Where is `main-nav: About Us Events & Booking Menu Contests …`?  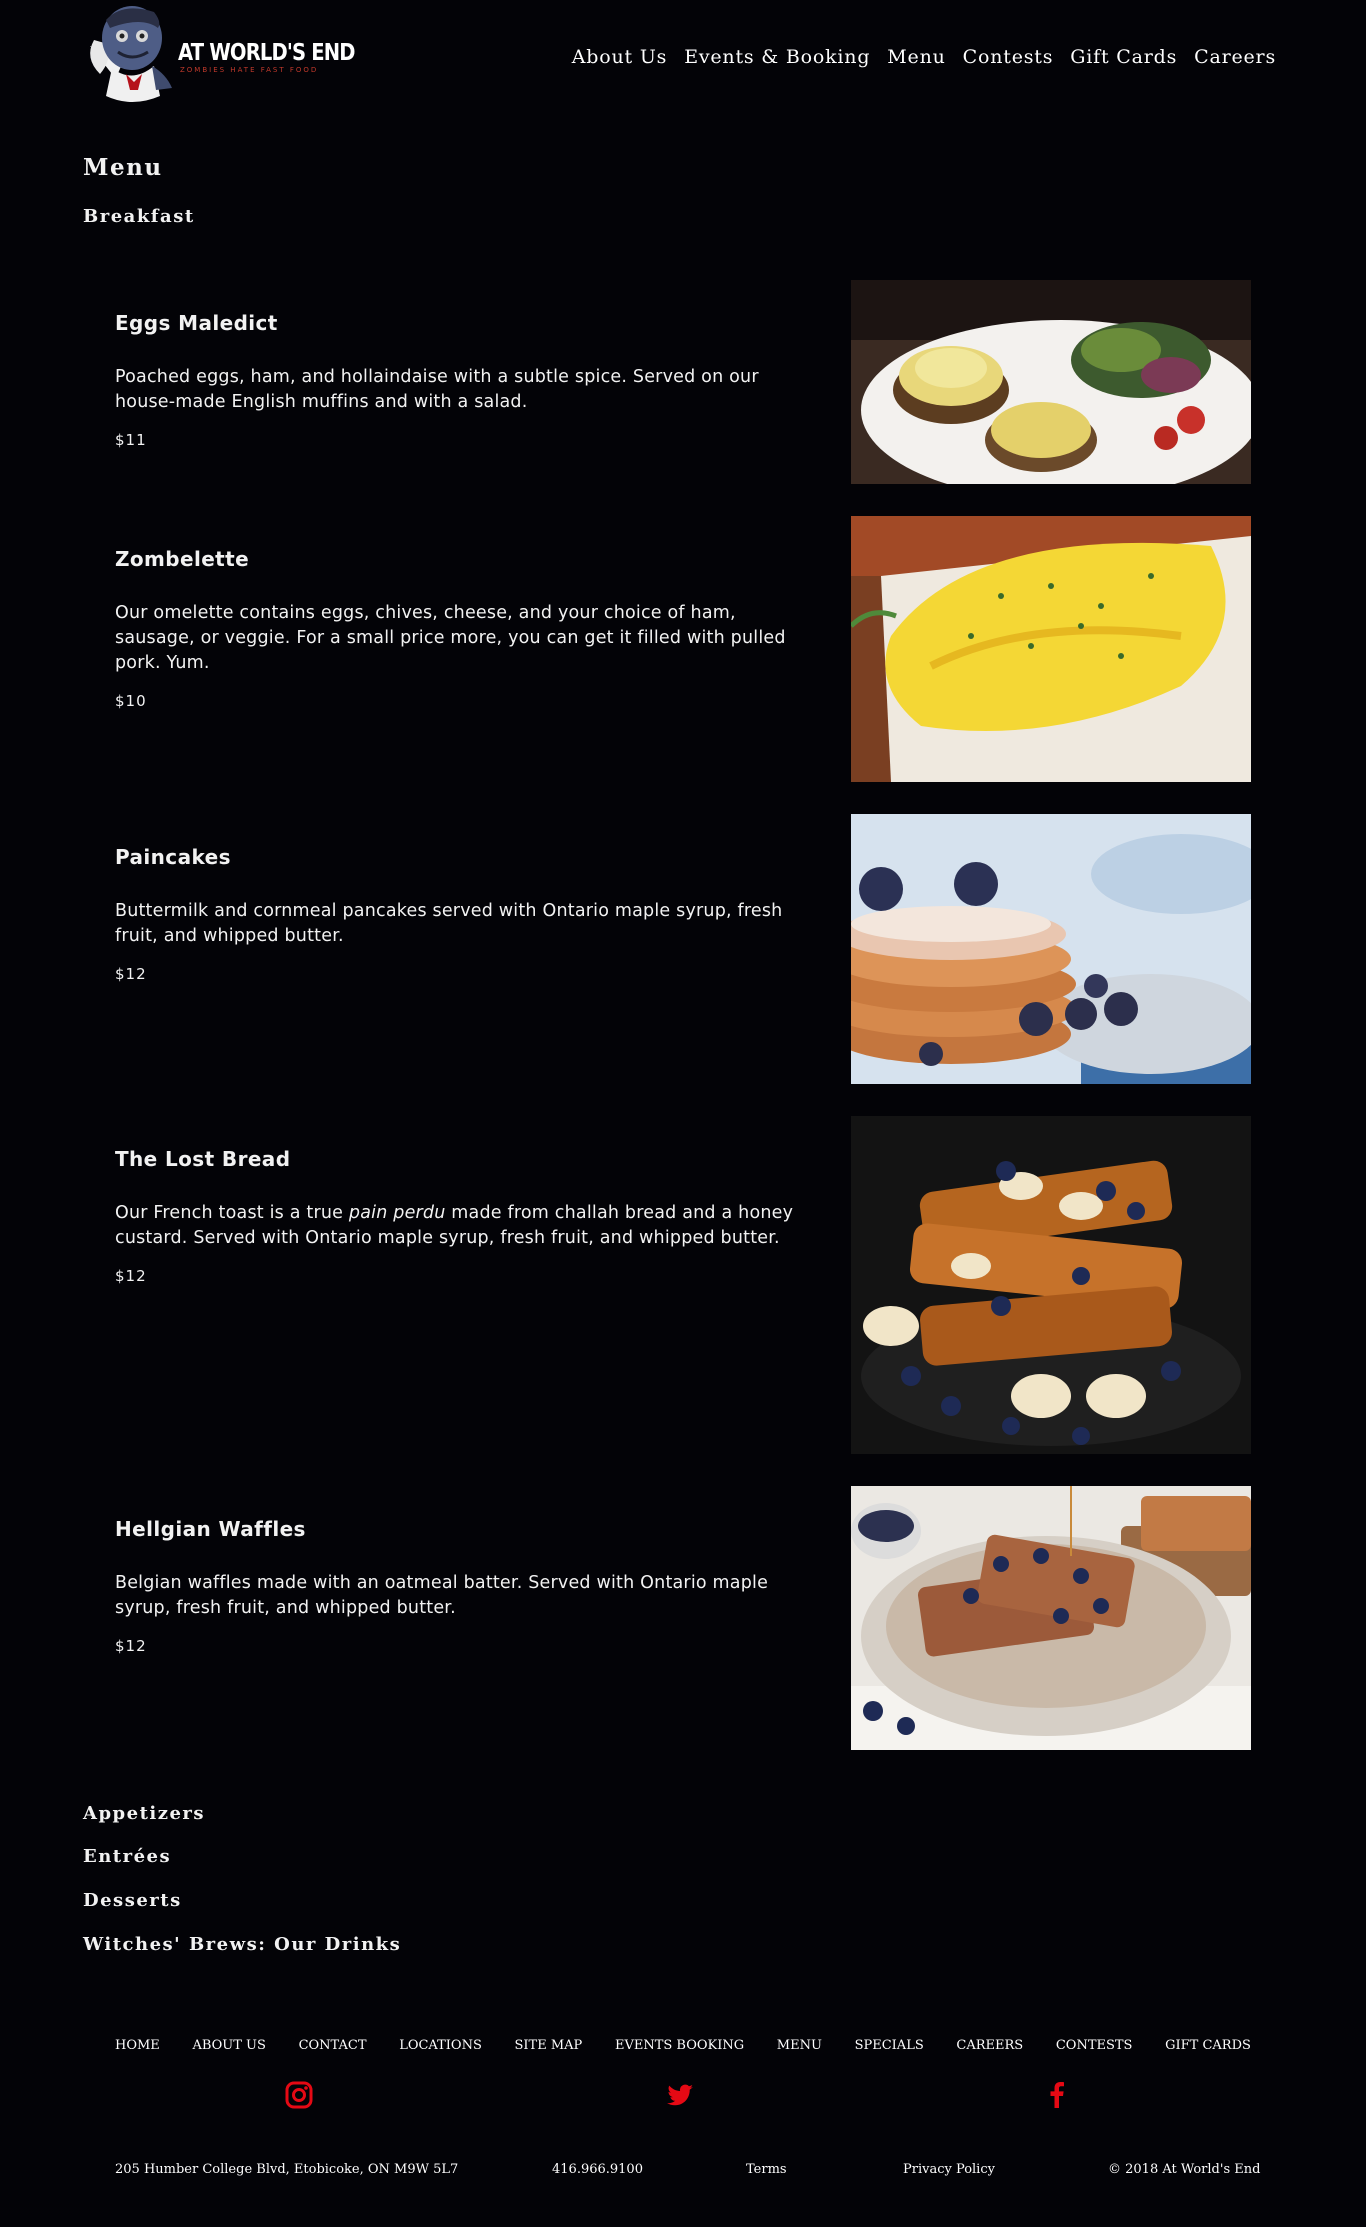
main-nav: About Us Events & Booking Menu Contests … is located at coordinates (924, 57).